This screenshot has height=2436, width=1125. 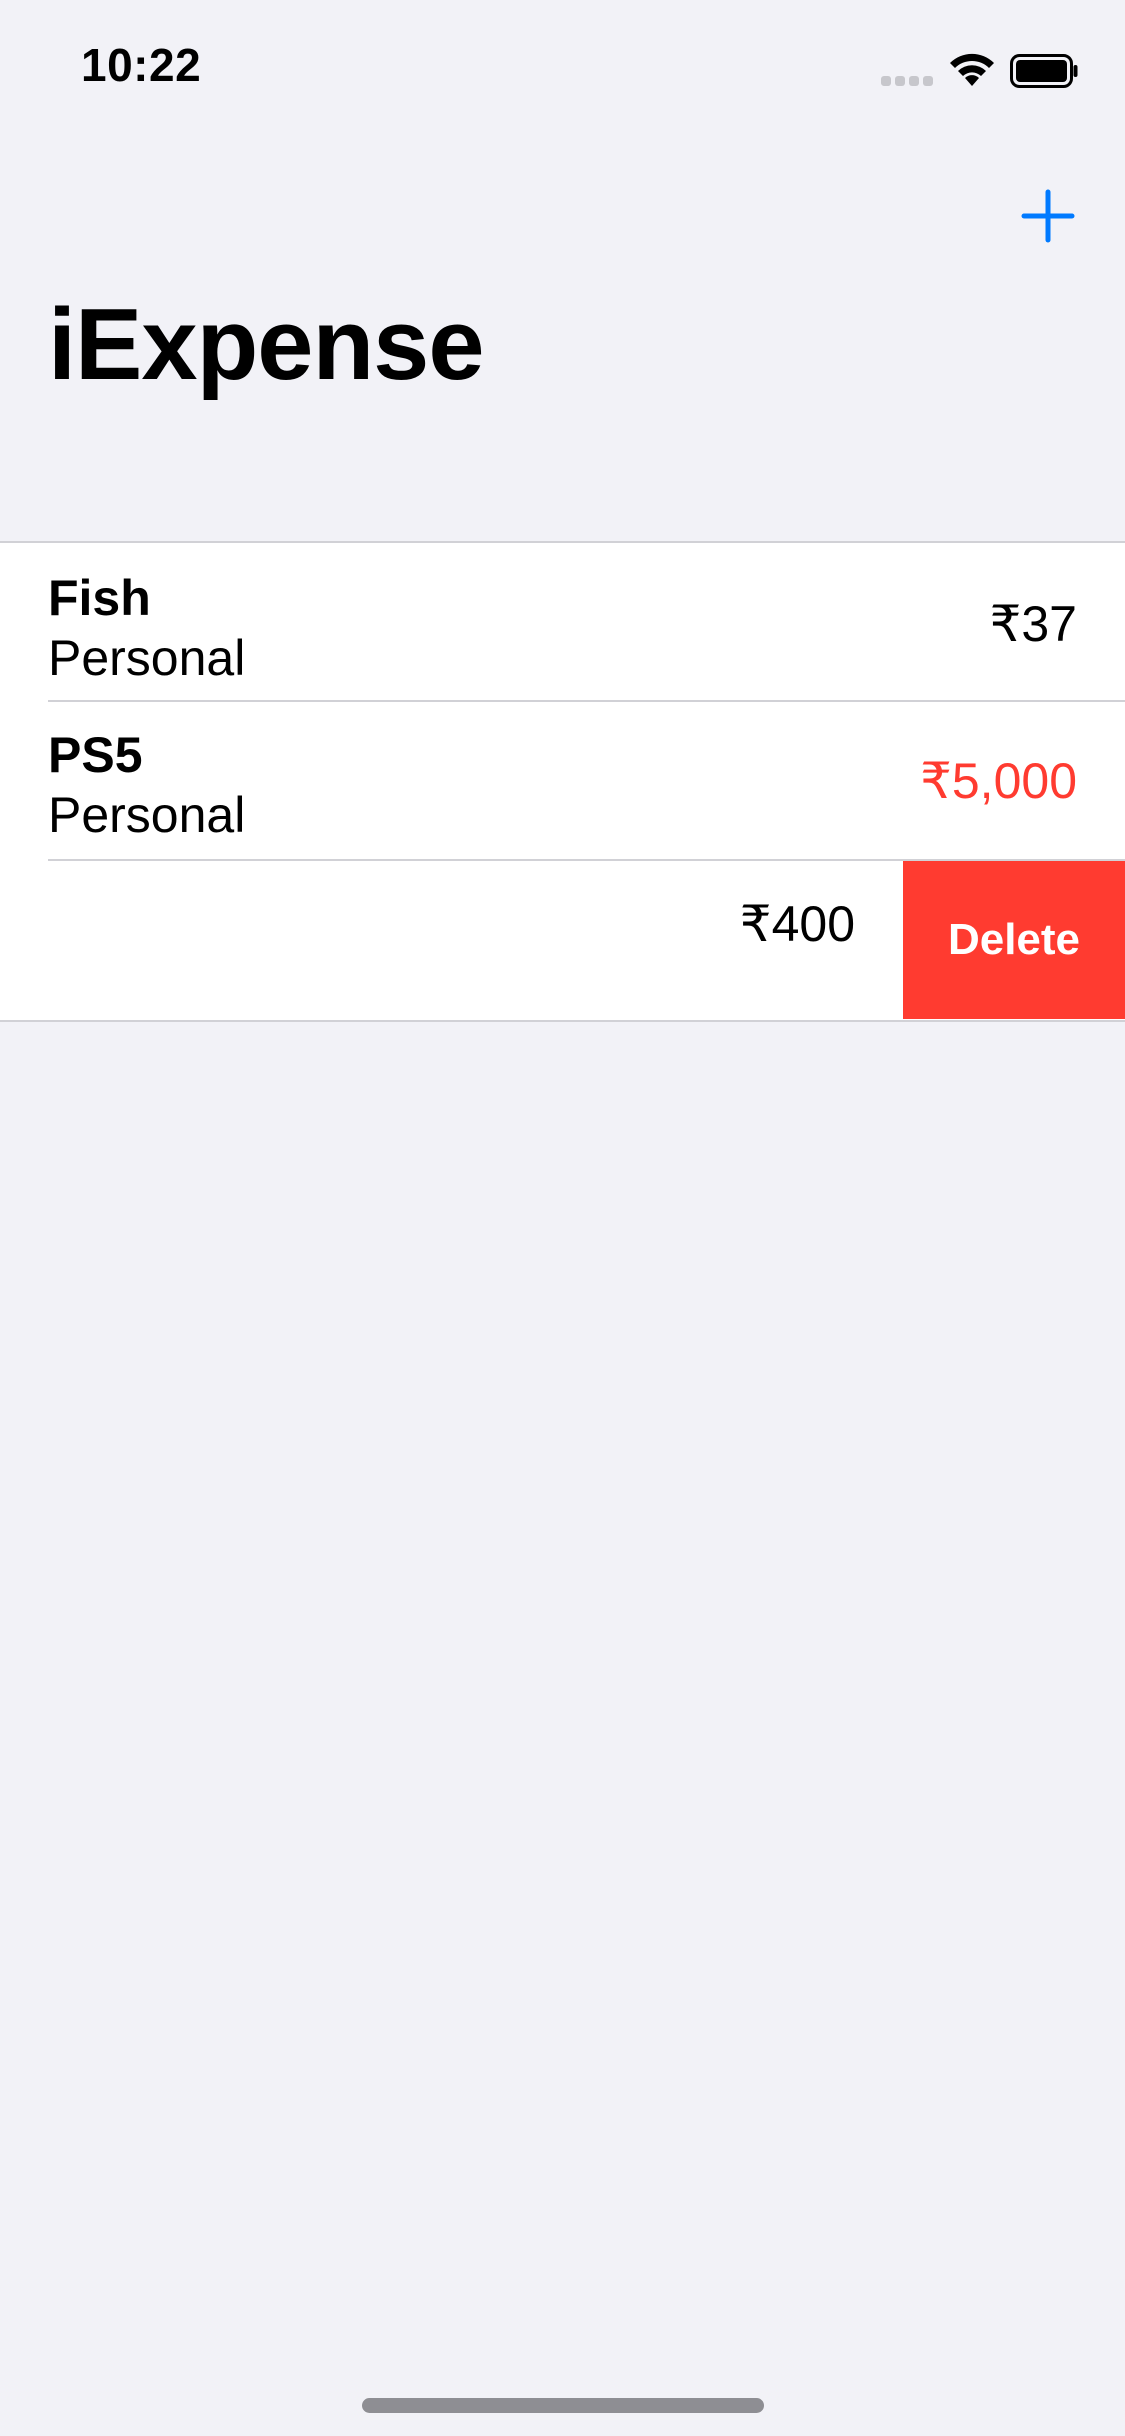 I want to click on home-indicator, so click(x=563, y=2405).